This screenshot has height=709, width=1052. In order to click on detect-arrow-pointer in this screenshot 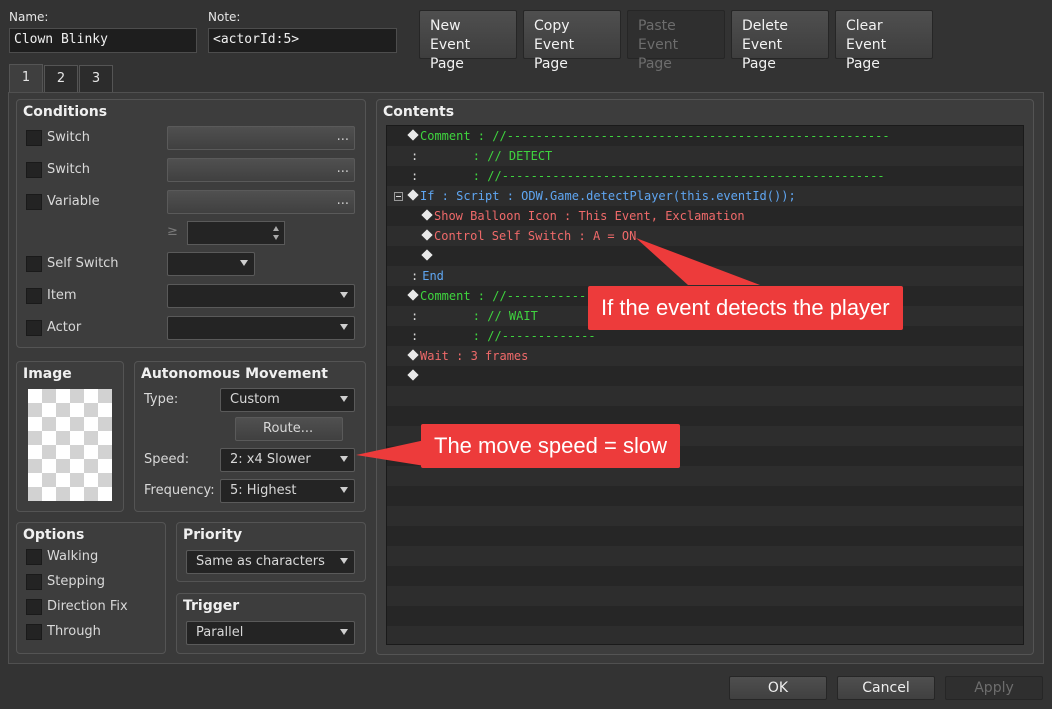, I will do `click(698, 261)`.